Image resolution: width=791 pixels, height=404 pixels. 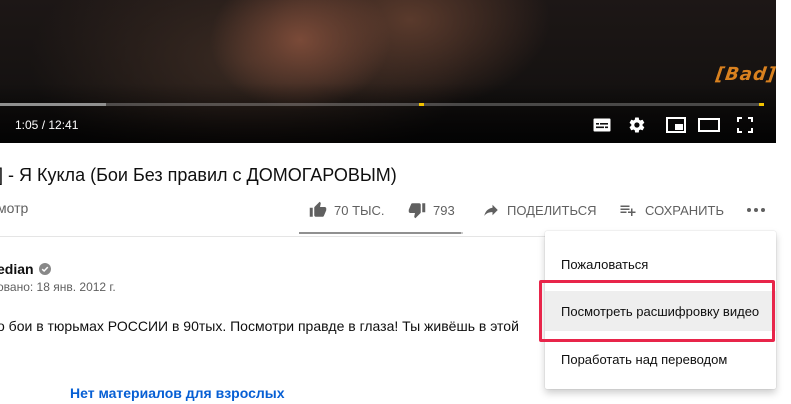 I want to click on channel-name-link: edian, so click(x=25, y=269).